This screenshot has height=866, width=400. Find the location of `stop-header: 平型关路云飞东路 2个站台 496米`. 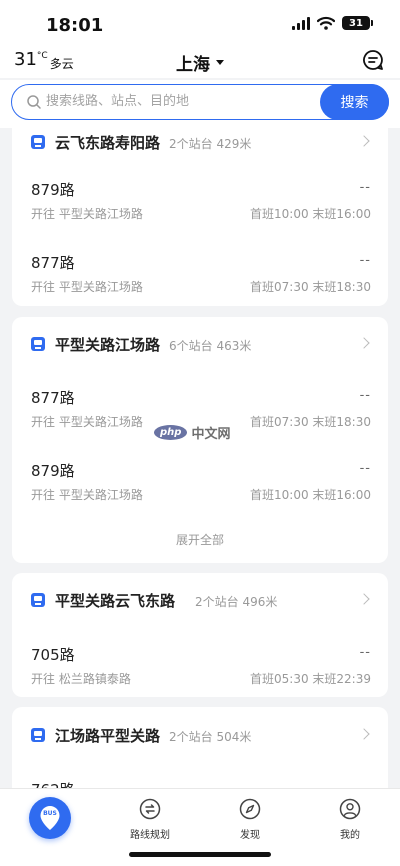

stop-header: 平型关路云飞东路 2个站台 496米 is located at coordinates (200, 600).